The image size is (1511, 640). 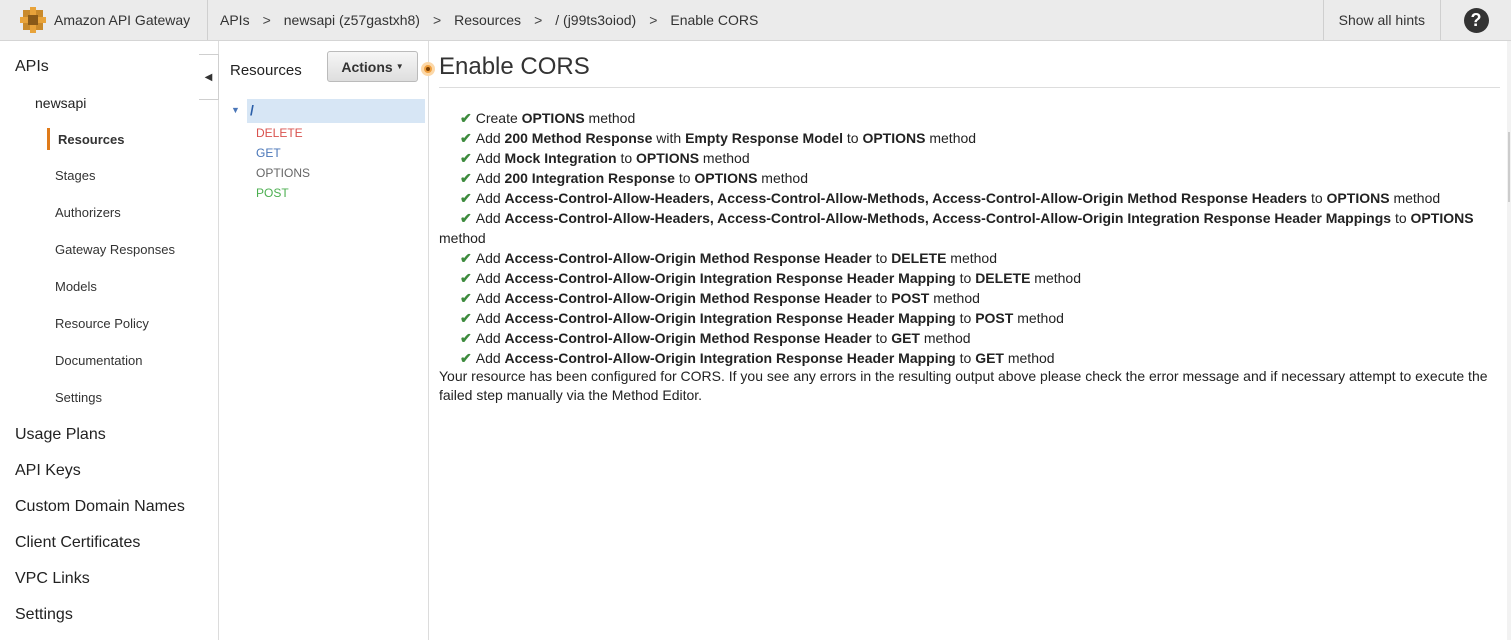 I want to click on step-emphasis: Mock Integration, so click(x=560, y=158).